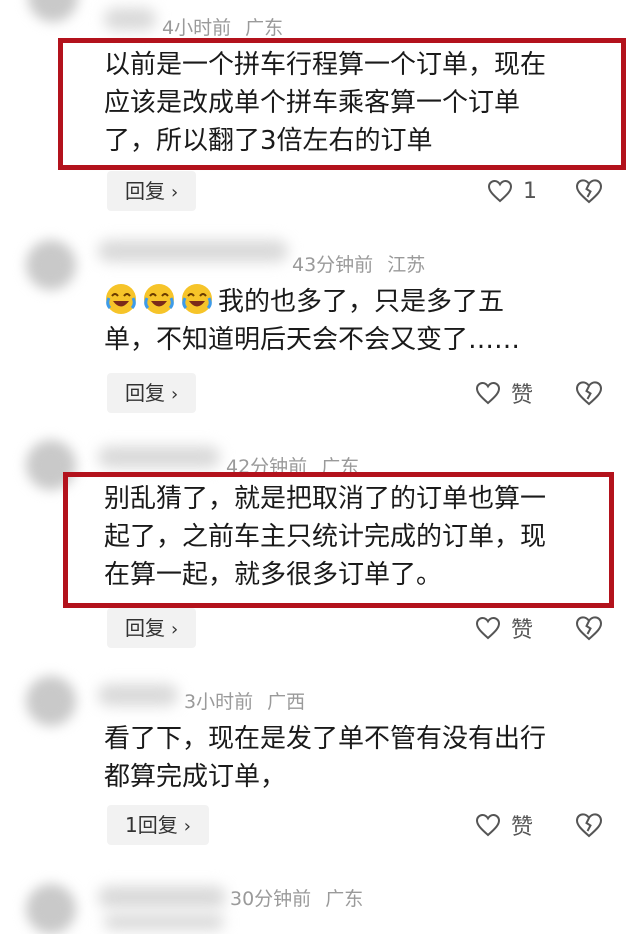 Image resolution: width=640 pixels, height=934 pixels. I want to click on comment-meta: 4小时前 广东, so click(222, 26).